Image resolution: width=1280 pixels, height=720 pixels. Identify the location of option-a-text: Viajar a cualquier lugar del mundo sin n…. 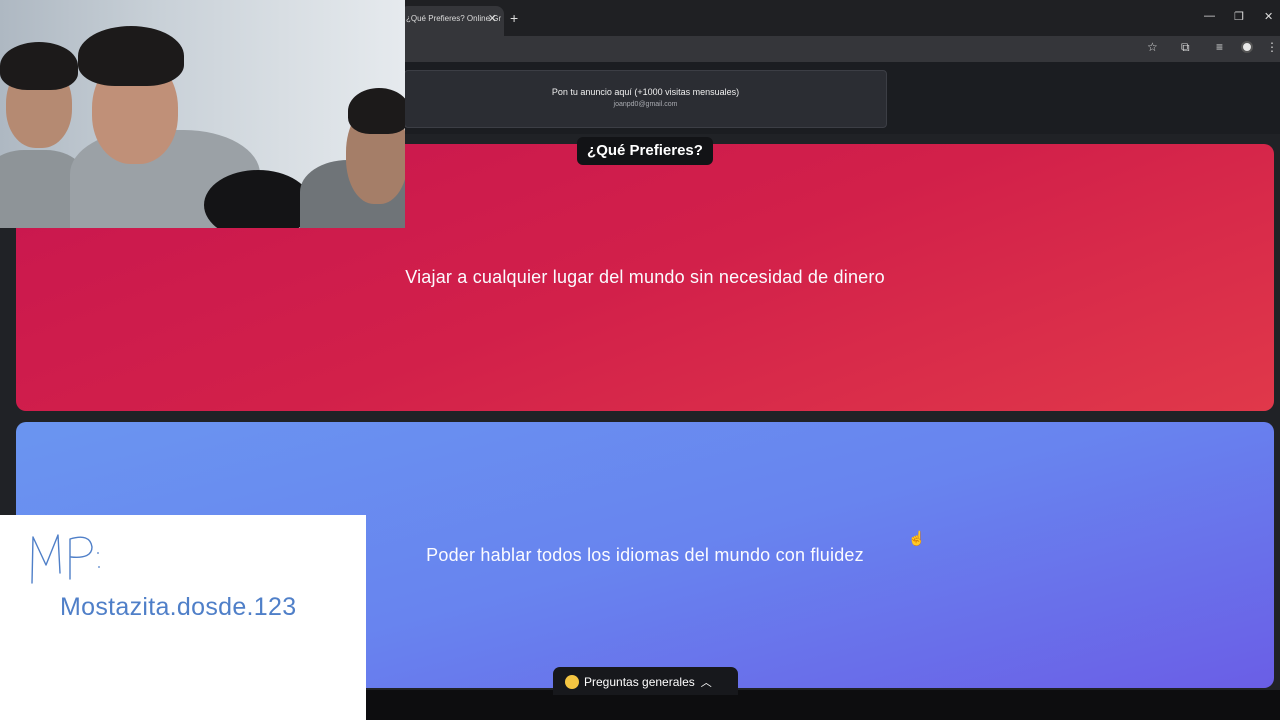
(645, 277).